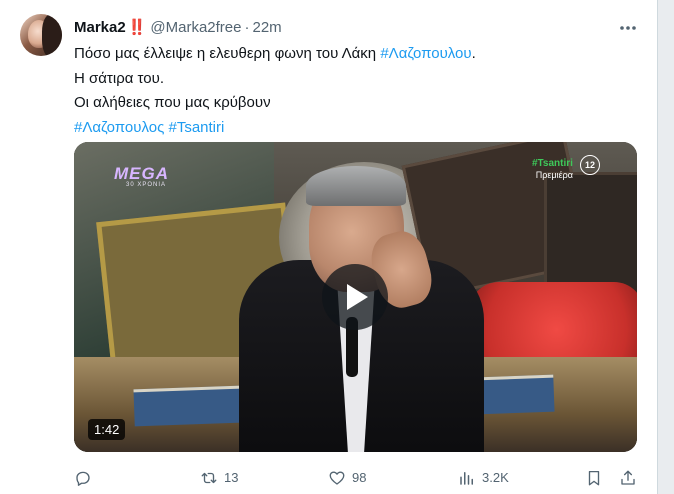 The height and width of the screenshot is (494, 674). Describe the element at coordinates (495, 477) in the screenshot. I see `views-count: 3.2K` at that location.